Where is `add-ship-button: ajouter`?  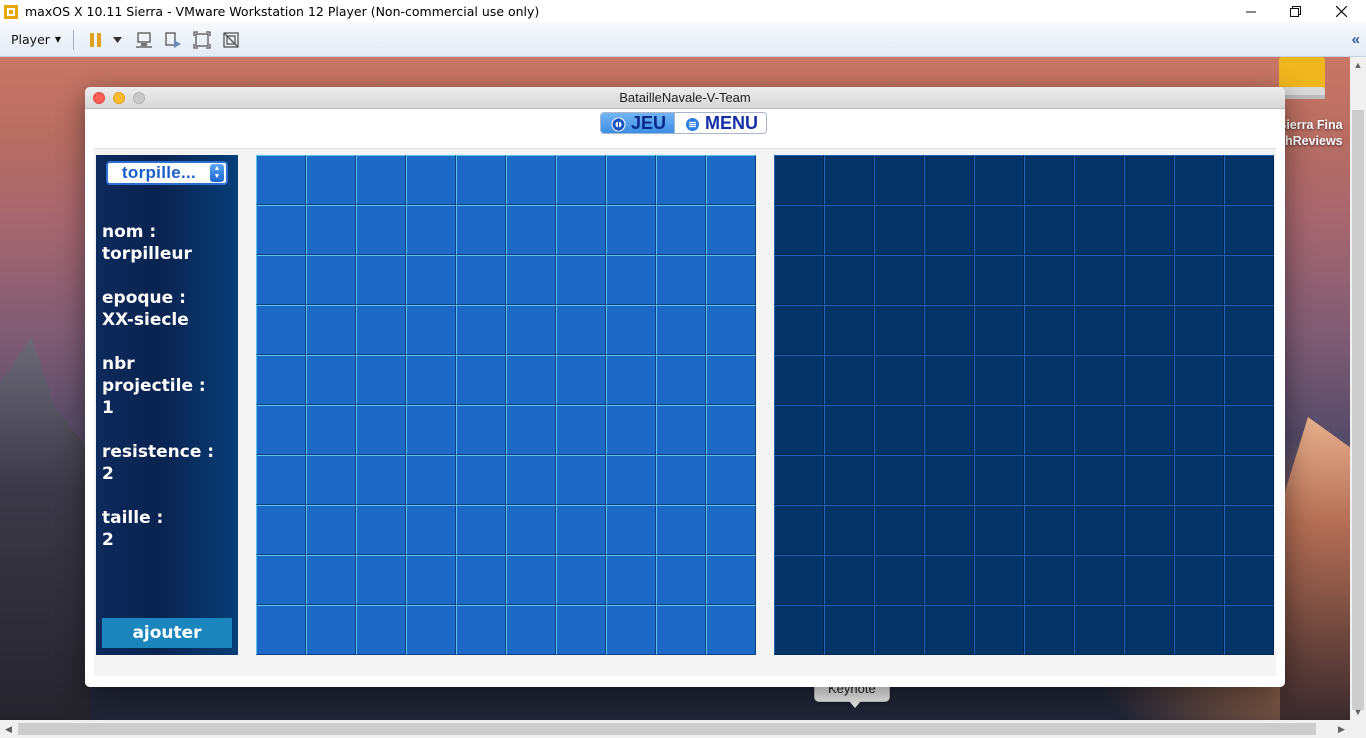 add-ship-button: ajouter is located at coordinates (167, 633).